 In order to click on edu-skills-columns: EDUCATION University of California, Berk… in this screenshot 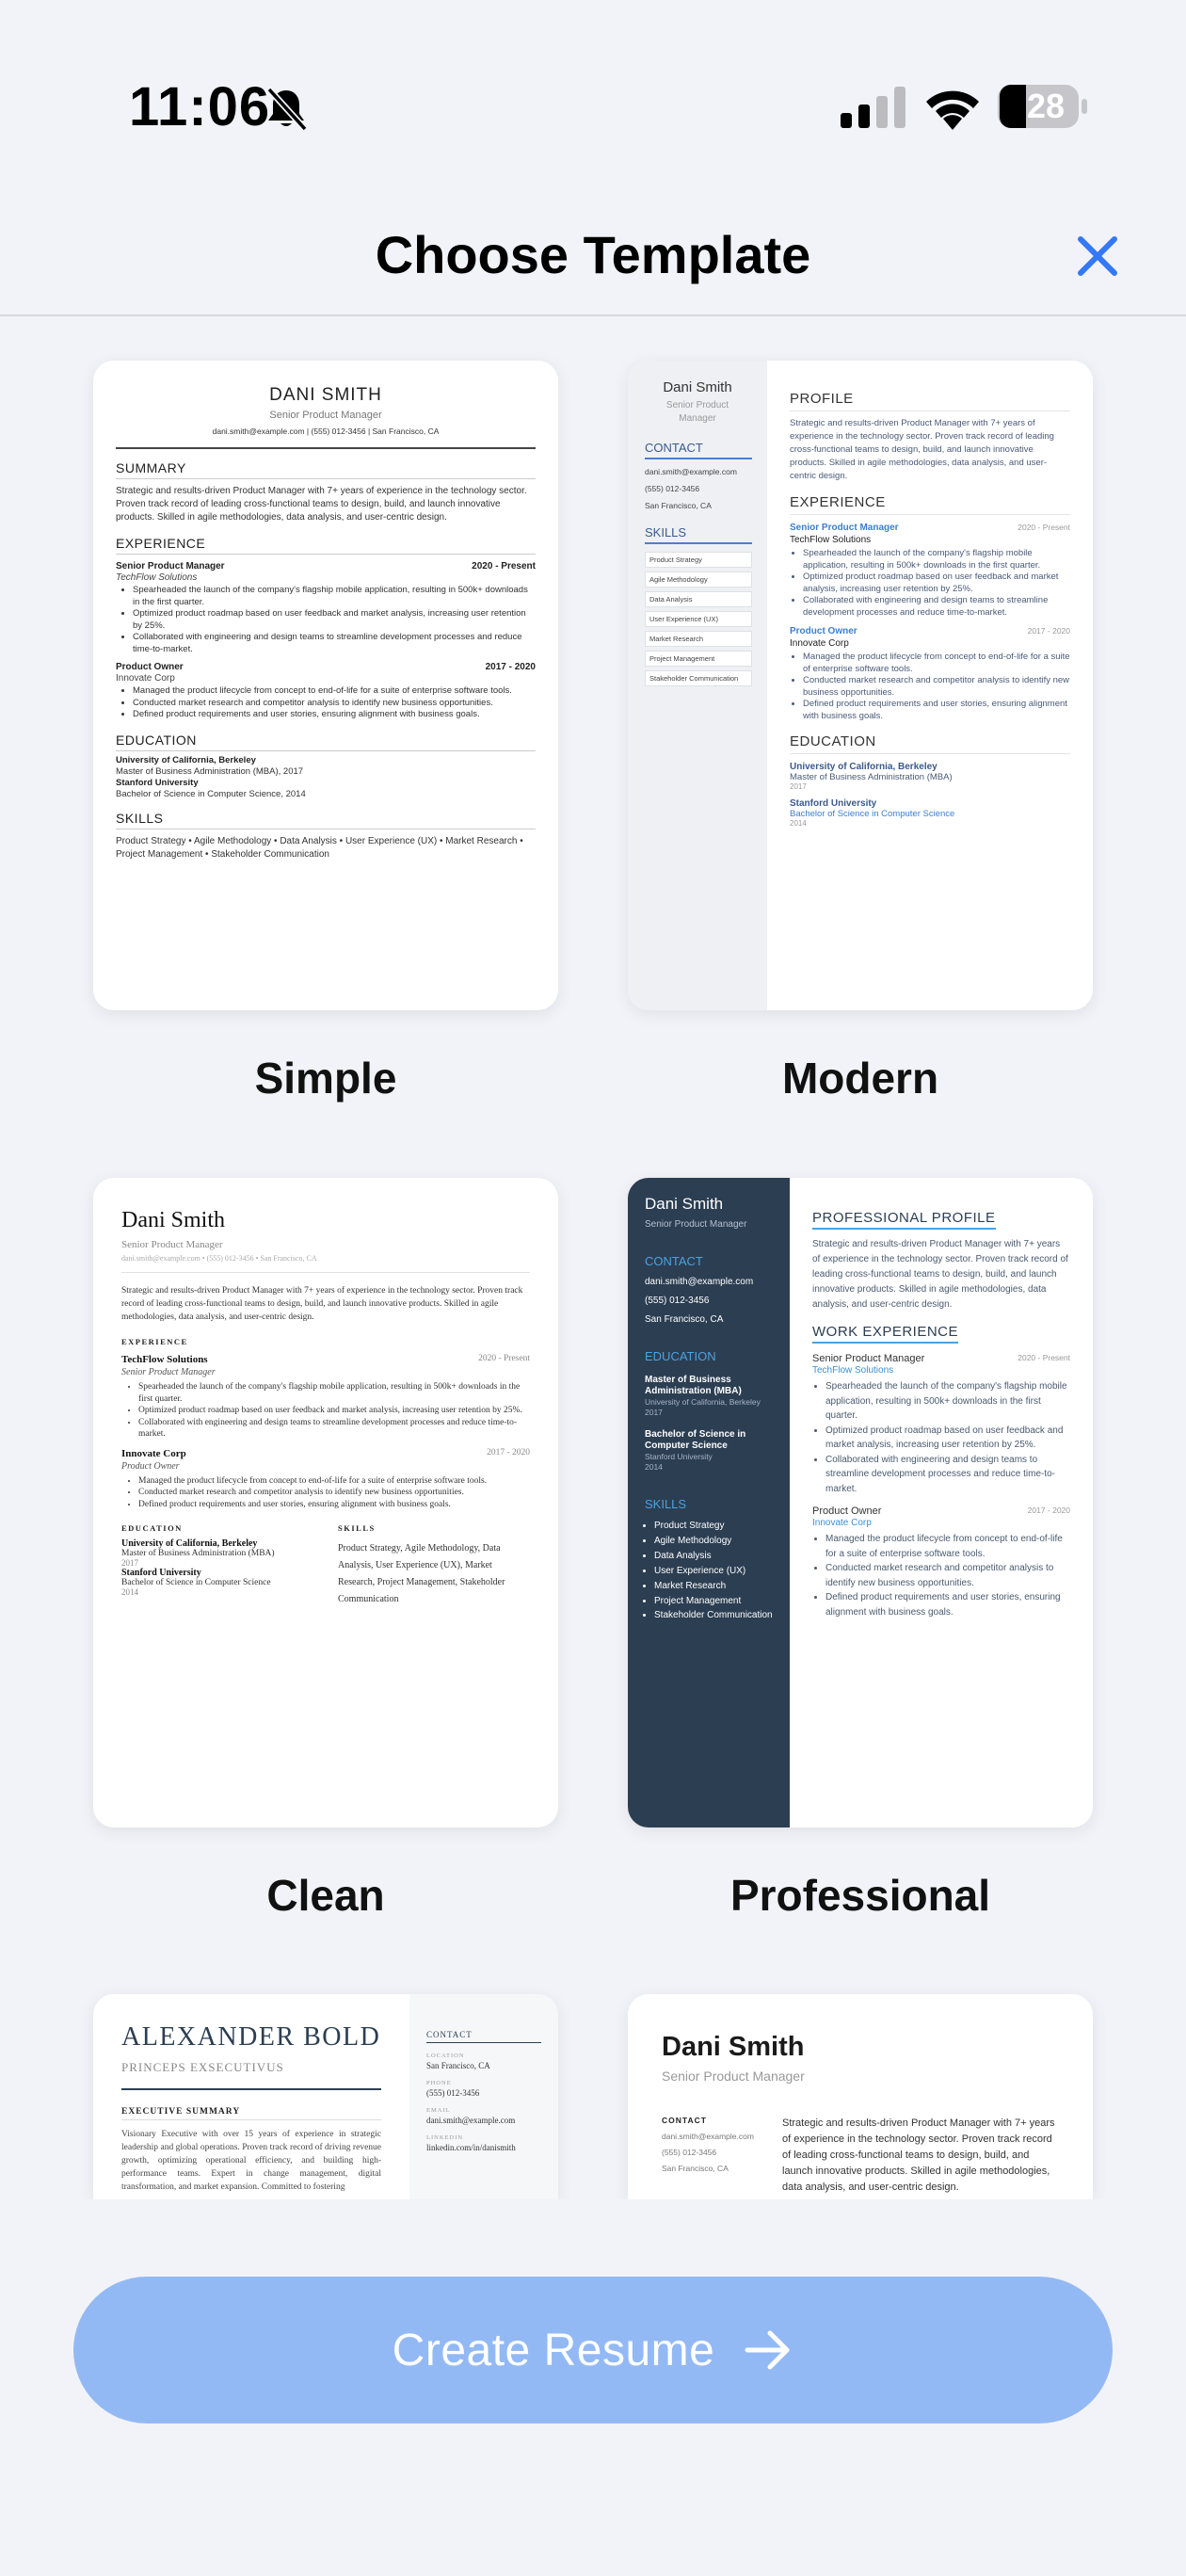, I will do `click(325, 1559)`.